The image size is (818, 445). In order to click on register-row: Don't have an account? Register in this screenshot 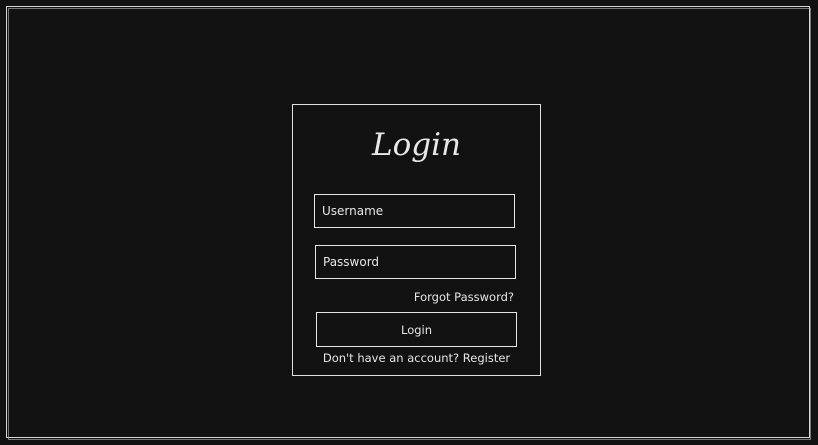, I will do `click(416, 358)`.